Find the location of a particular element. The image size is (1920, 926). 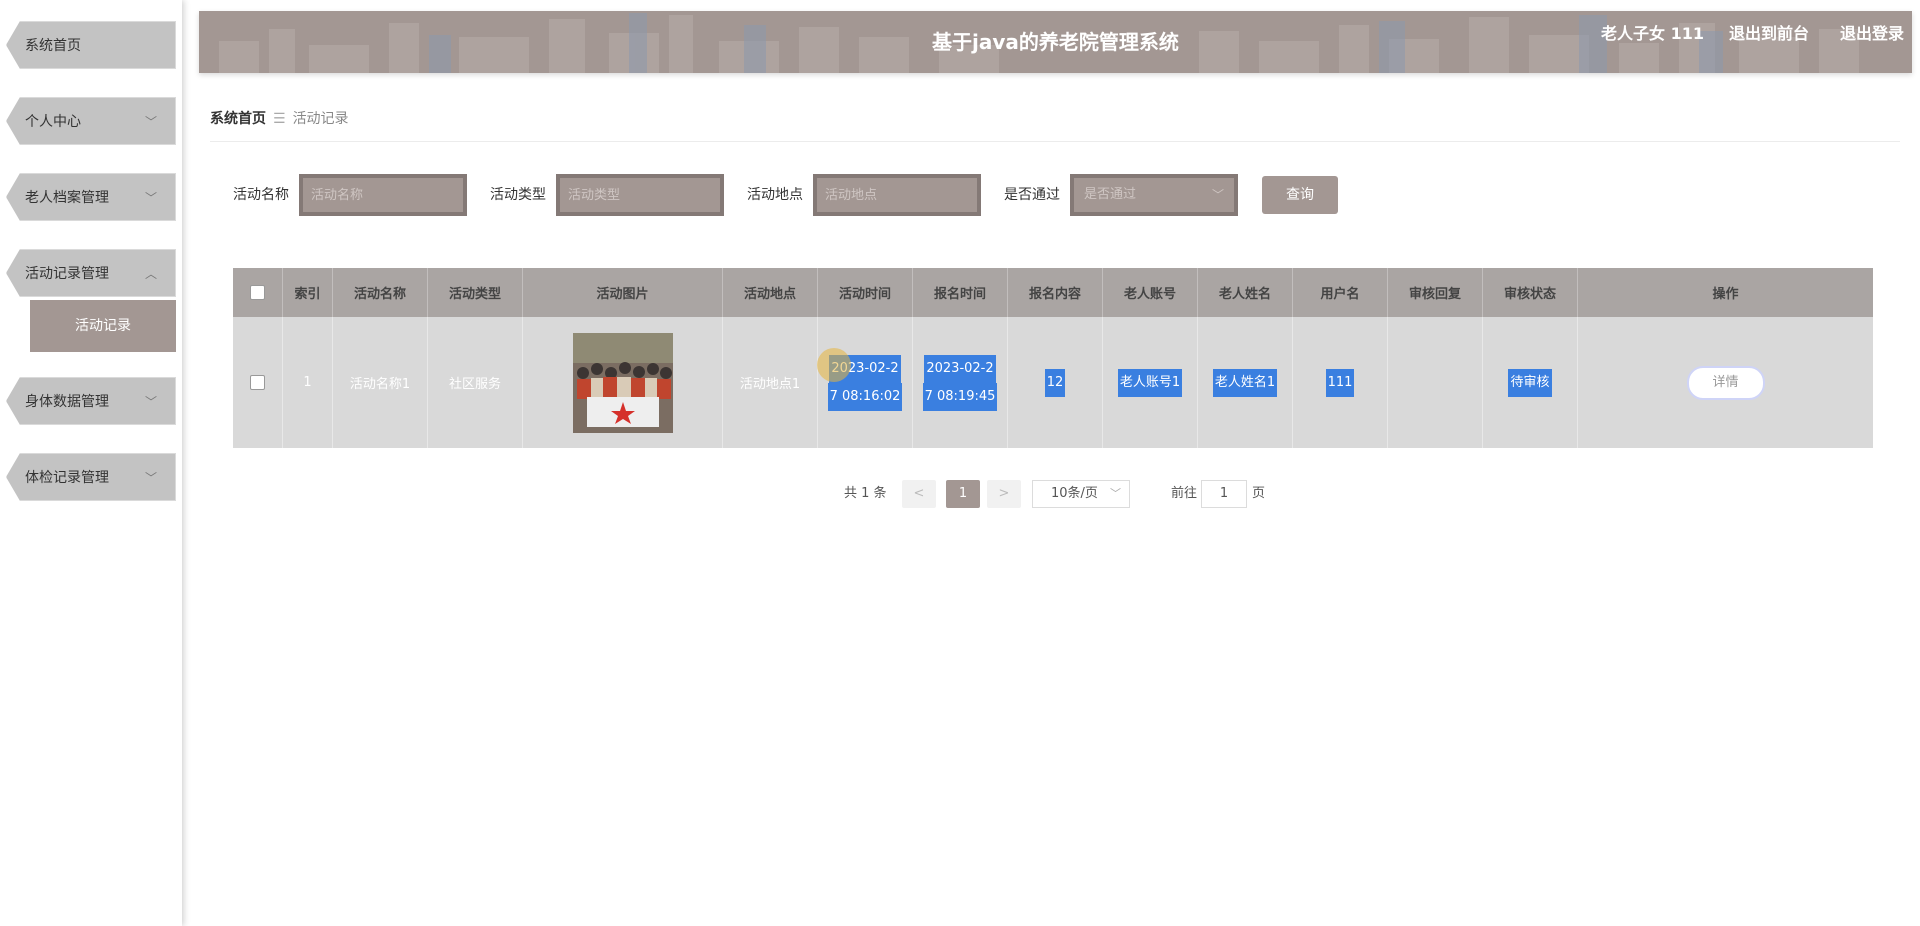

column-header: 用户名 is located at coordinates (1340, 292).